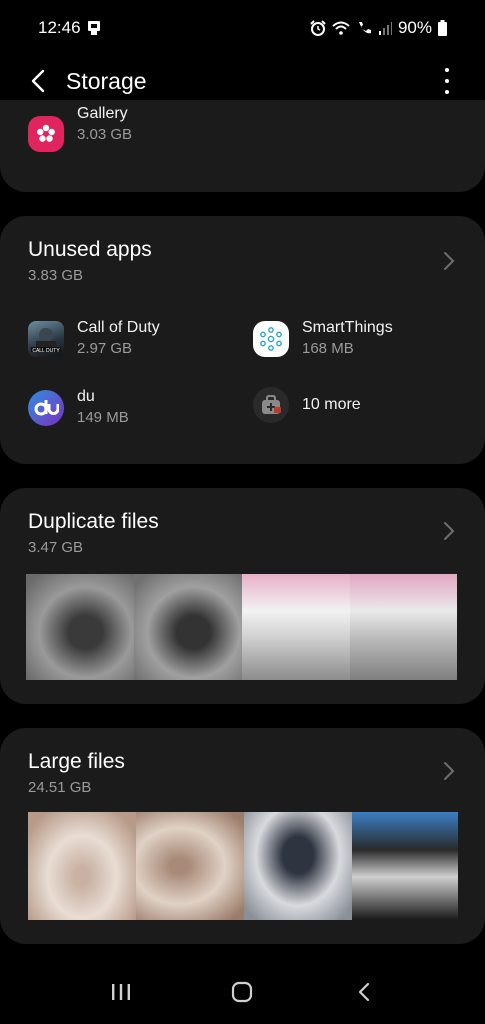  What do you see at coordinates (364, 28) in the screenshot?
I see `wifi-calling-icon` at bounding box center [364, 28].